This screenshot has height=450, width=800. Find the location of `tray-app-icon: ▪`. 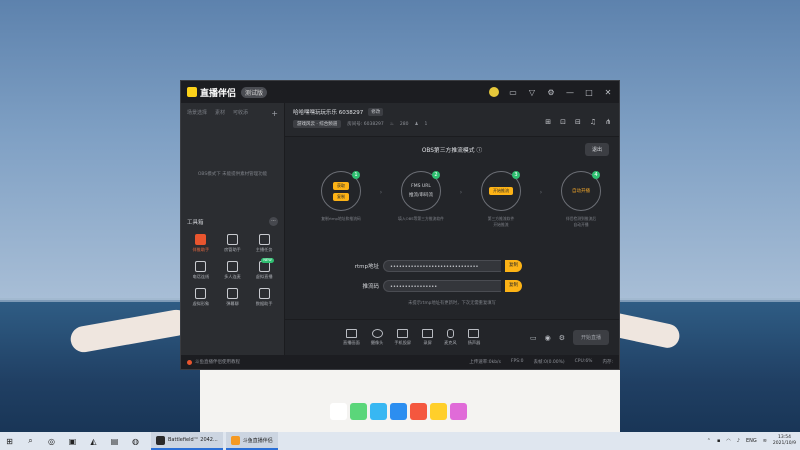

tray-app-icon: ▪ is located at coordinates (718, 441).